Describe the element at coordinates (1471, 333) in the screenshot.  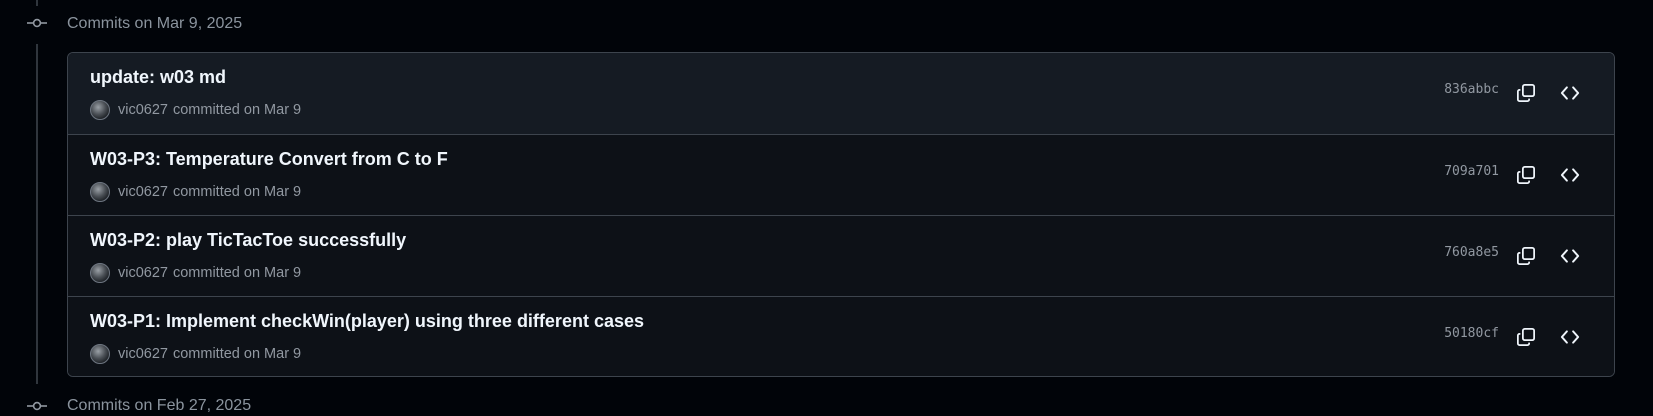
I see `commit-sha-link: 50180cf` at that location.